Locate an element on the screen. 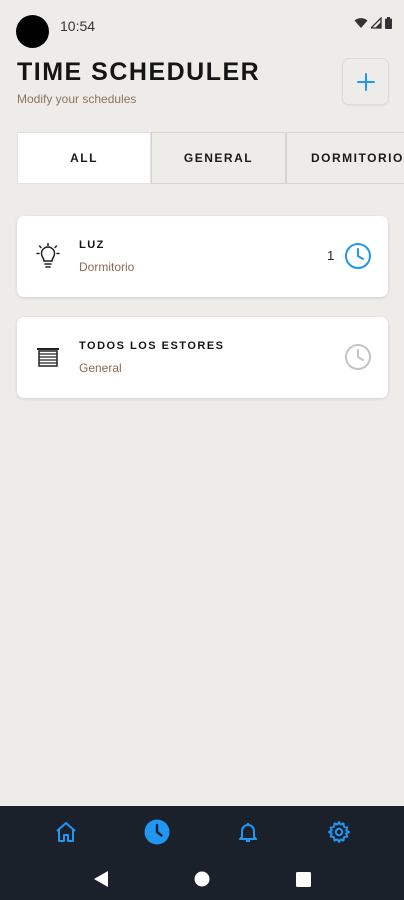 The height and width of the screenshot is (900, 404). gear-icon is located at coordinates (338, 832).